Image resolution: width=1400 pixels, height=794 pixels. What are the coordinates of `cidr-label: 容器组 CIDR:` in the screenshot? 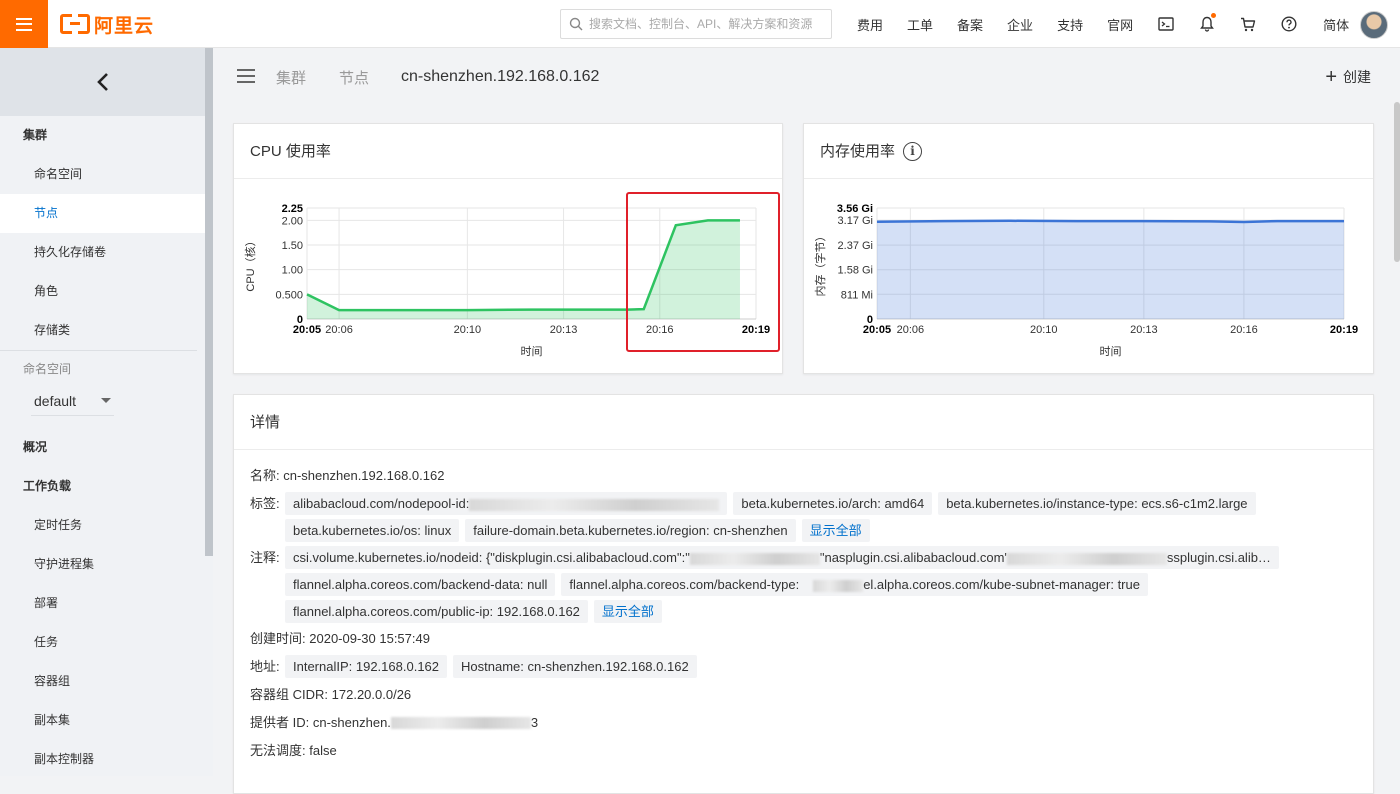 It's located at (289, 694).